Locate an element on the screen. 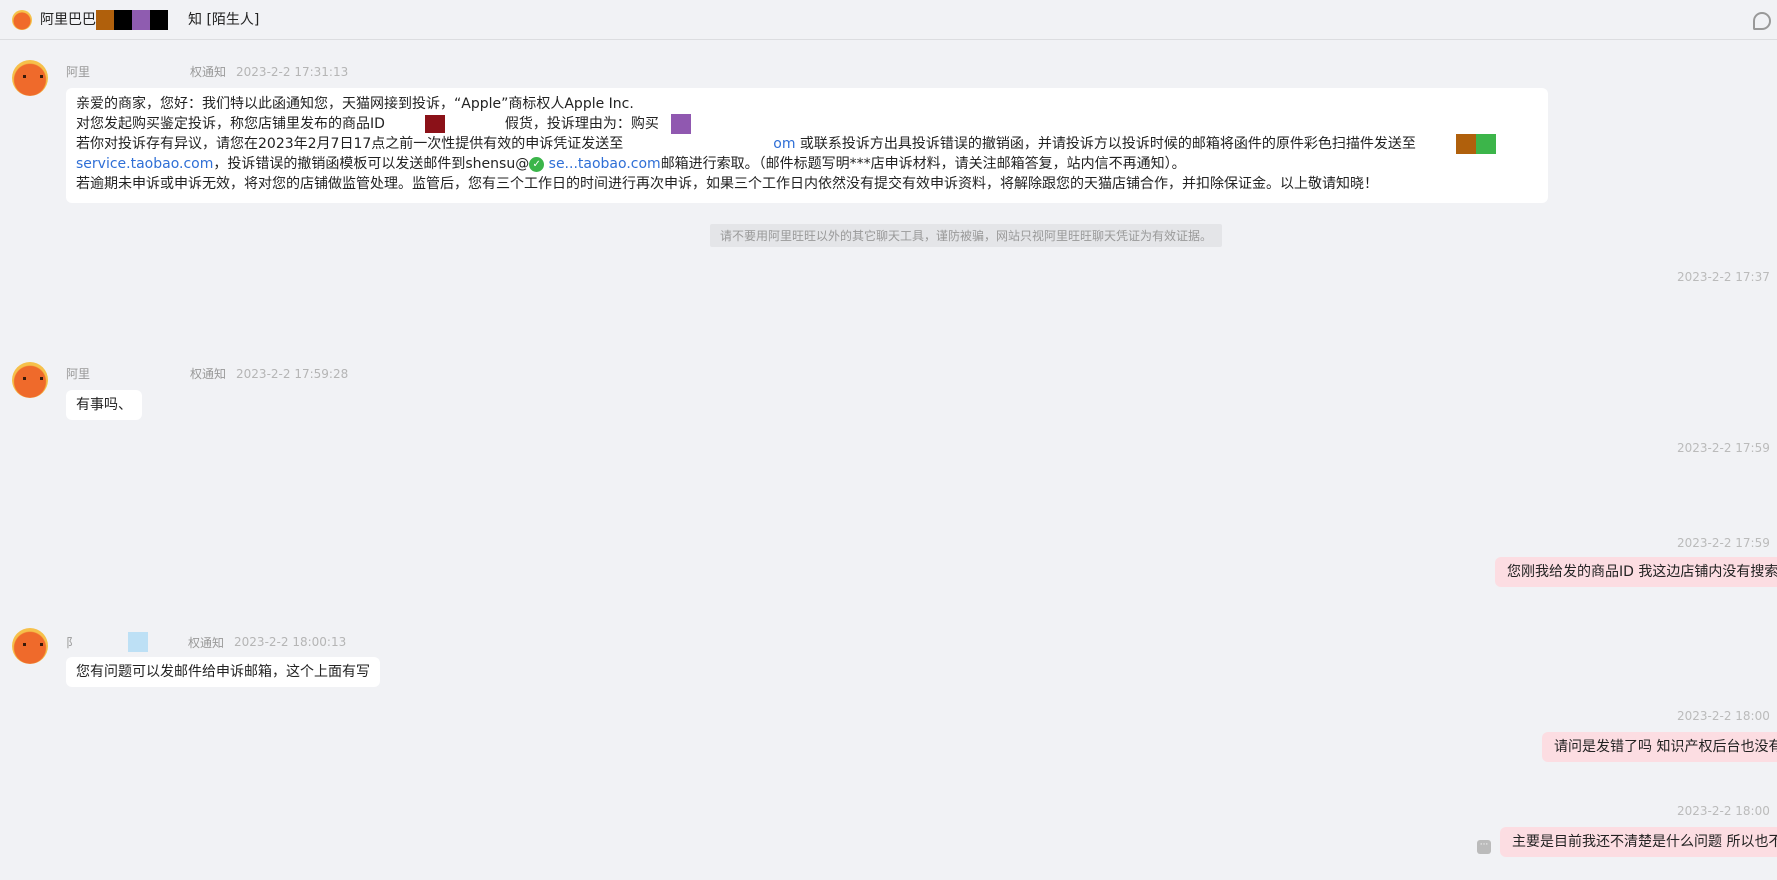 This screenshot has height=880, width=1777. message-meta: 阿里 权通知 2023-2-2 17:31:13 is located at coordinates (207, 71).